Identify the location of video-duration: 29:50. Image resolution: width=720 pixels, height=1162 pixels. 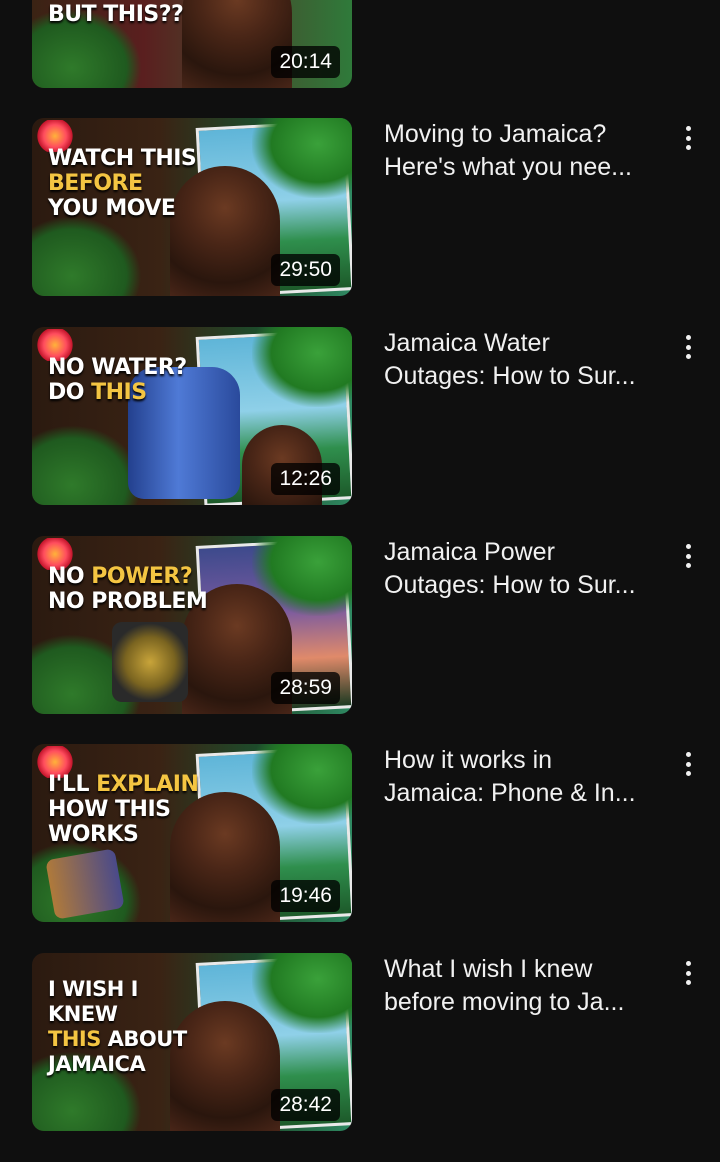
(305, 270).